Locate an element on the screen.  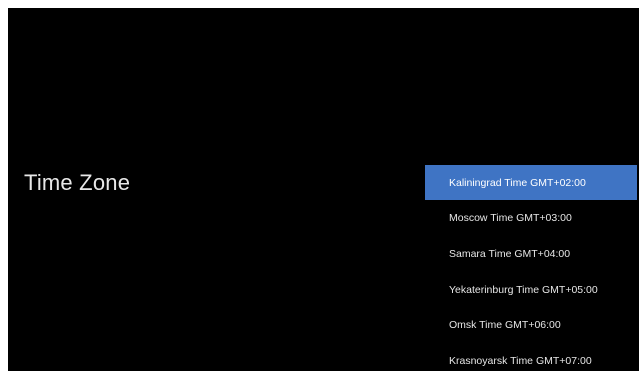
timezone-option-krasnoyarsk: Krasnoyarsk Time GMT+07:00 is located at coordinates (531, 357).